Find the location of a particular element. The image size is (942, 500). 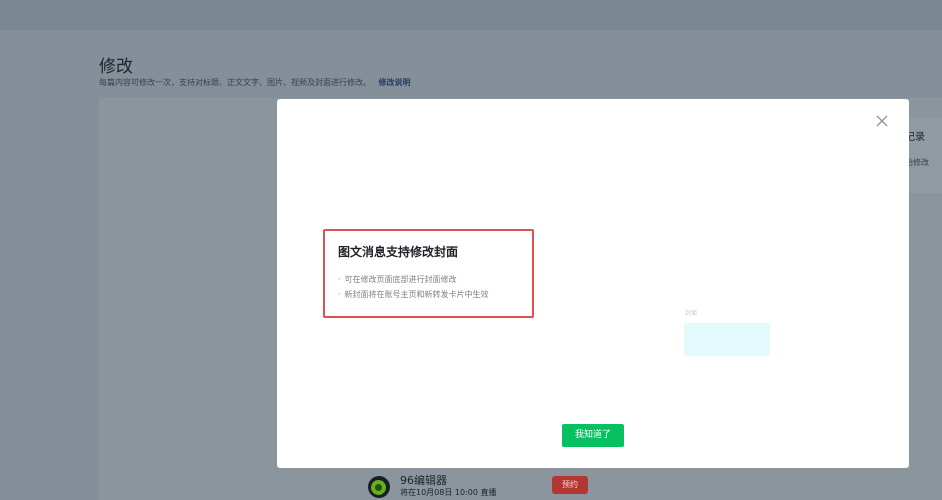

reserve-button: 预约 is located at coordinates (570, 485).